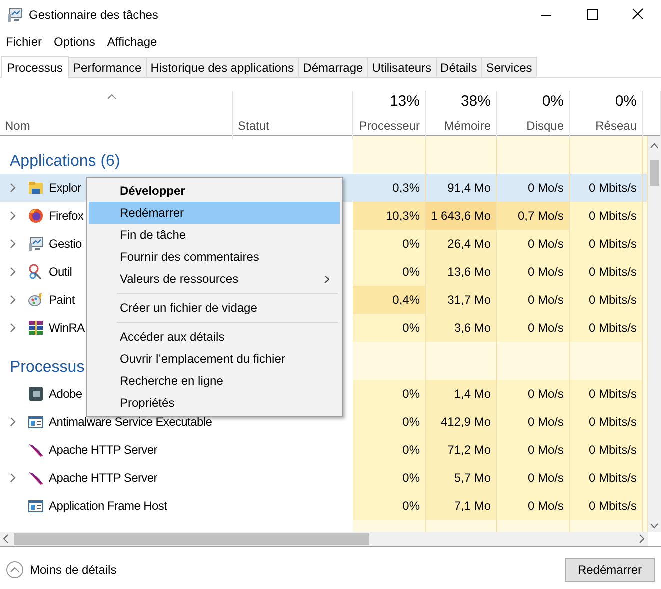 This screenshot has width=661, height=589. I want to click on tab: Performance, so click(107, 67).